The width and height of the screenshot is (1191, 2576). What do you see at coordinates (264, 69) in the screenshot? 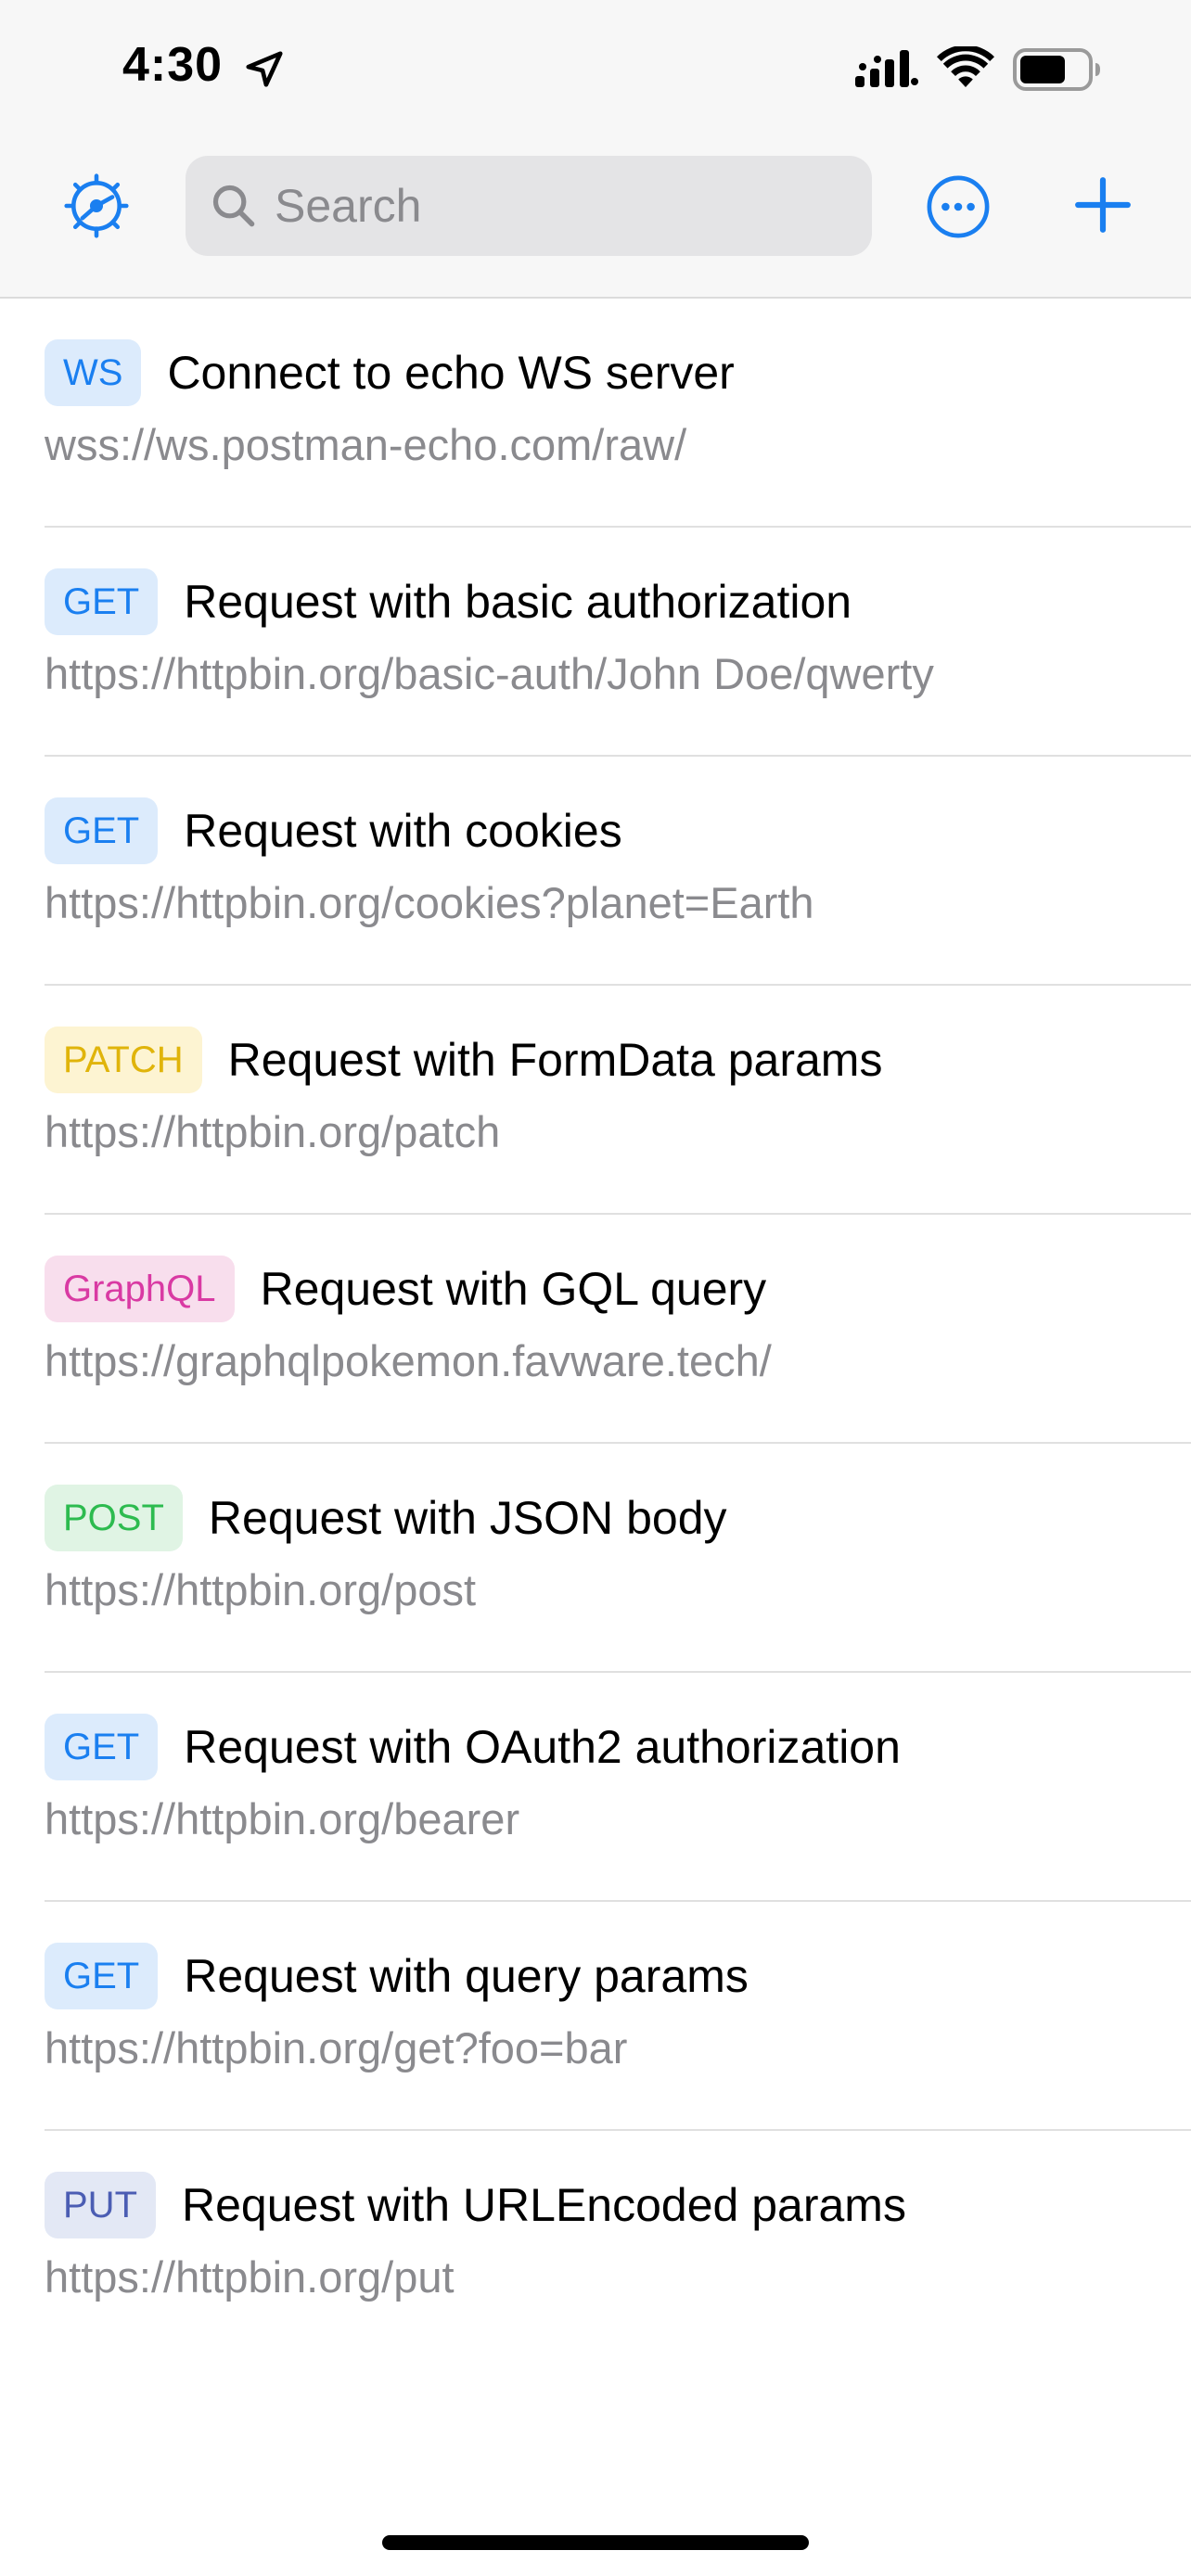
I see `location-arrow-icon` at bounding box center [264, 69].